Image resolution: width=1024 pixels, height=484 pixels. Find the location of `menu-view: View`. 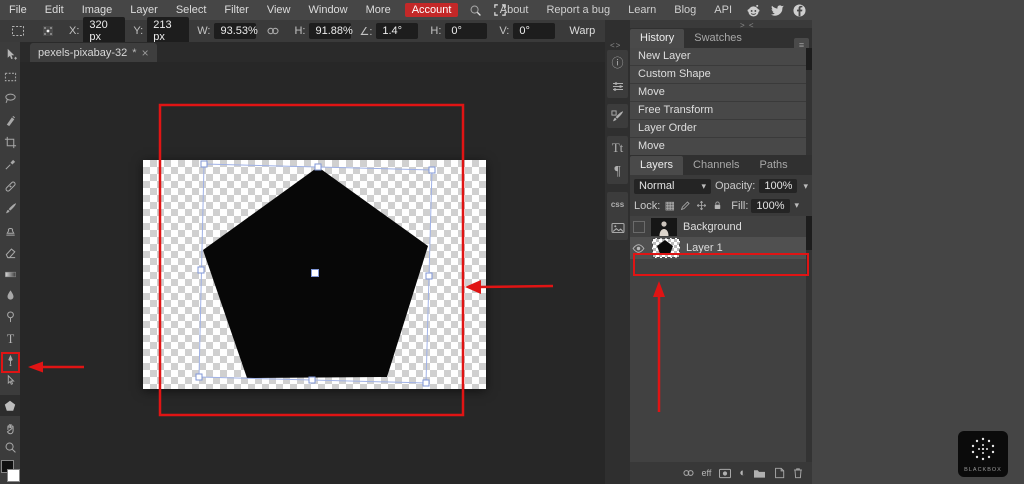

menu-view: View is located at coordinates (279, 10).